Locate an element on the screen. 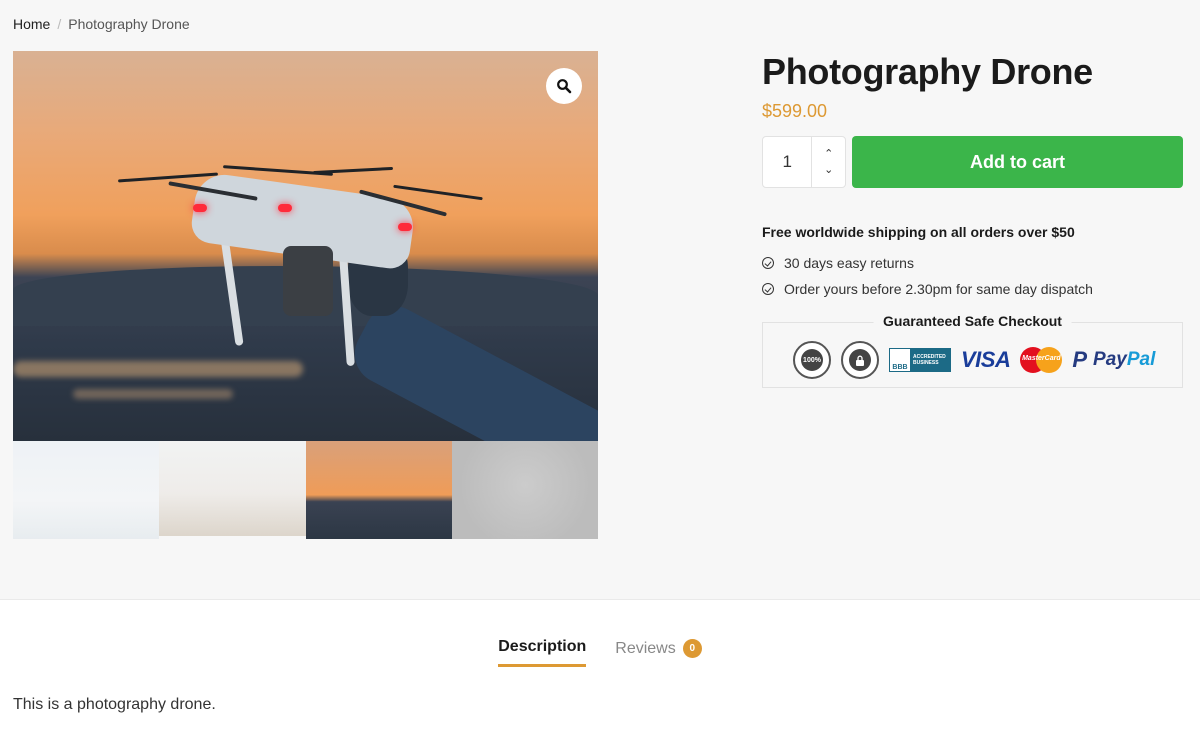  breadcrumb-home-link: Home is located at coordinates (31, 24).